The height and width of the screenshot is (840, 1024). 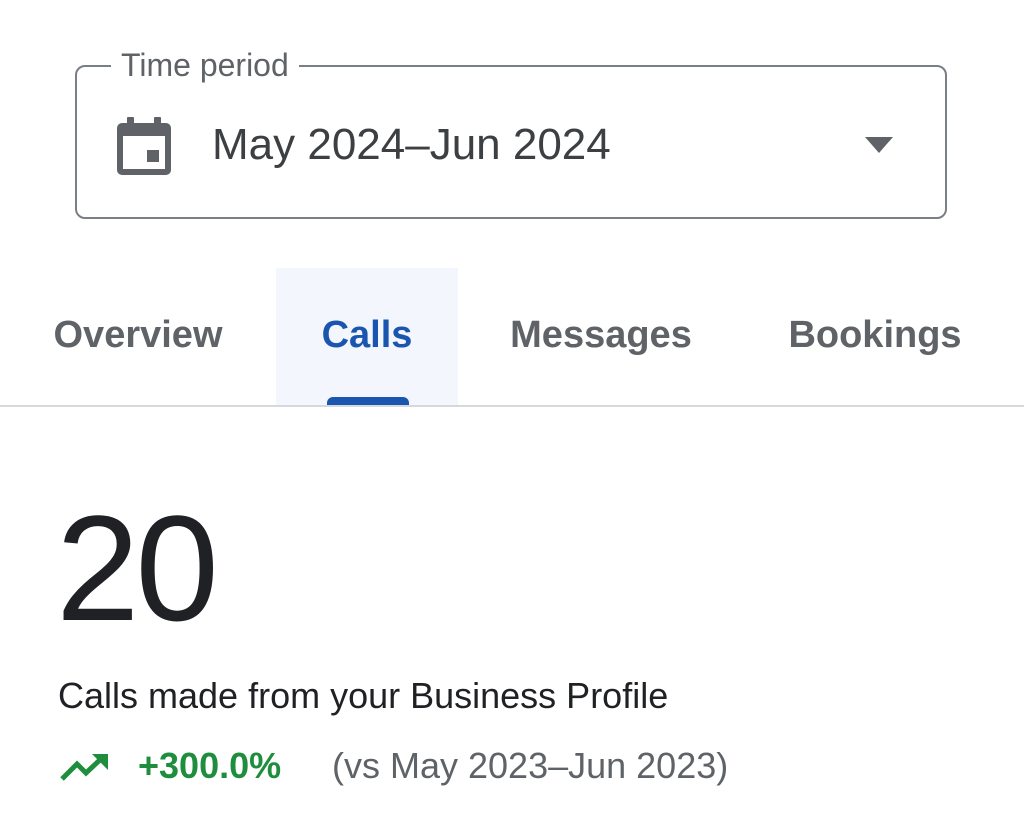 I want to click on tab-calls: Calls, so click(x=367, y=337).